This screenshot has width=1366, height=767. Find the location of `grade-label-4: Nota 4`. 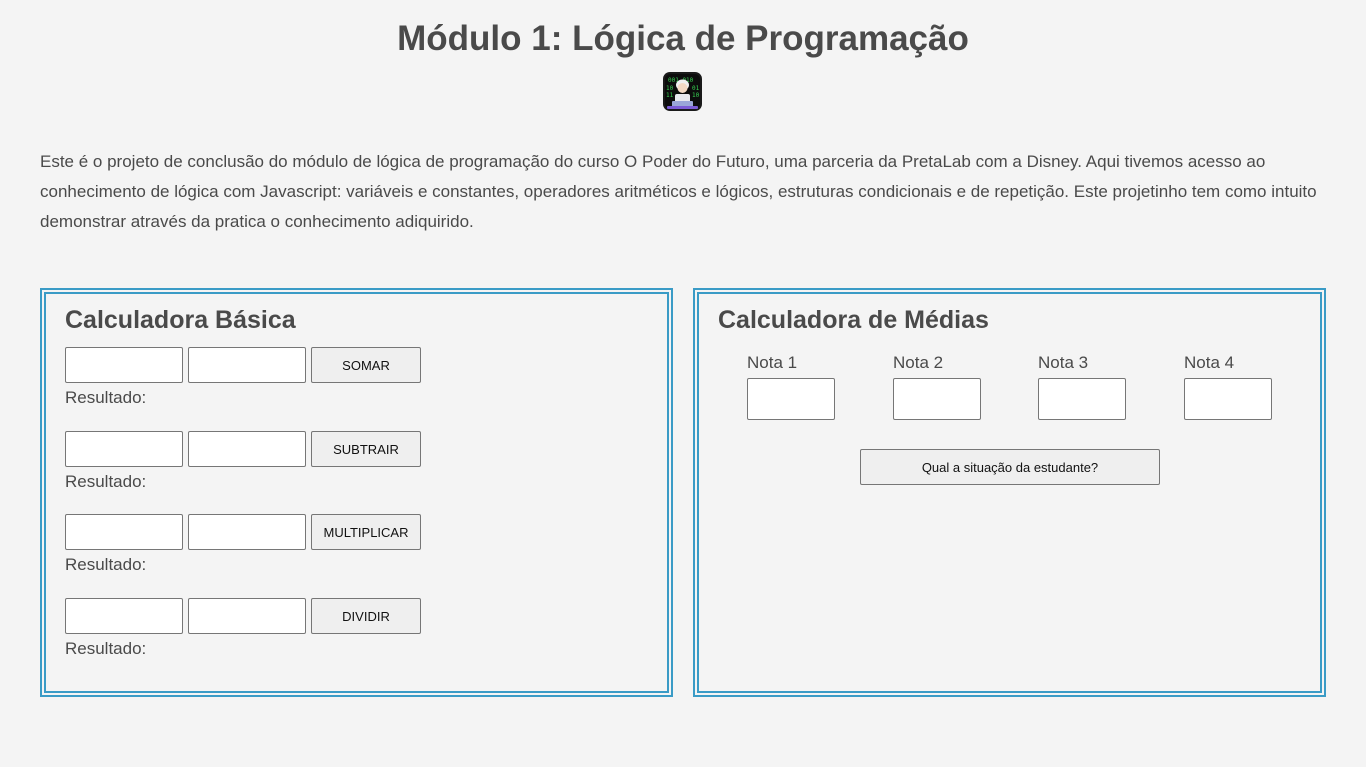

grade-label-4: Nota 4 is located at coordinates (1209, 362).